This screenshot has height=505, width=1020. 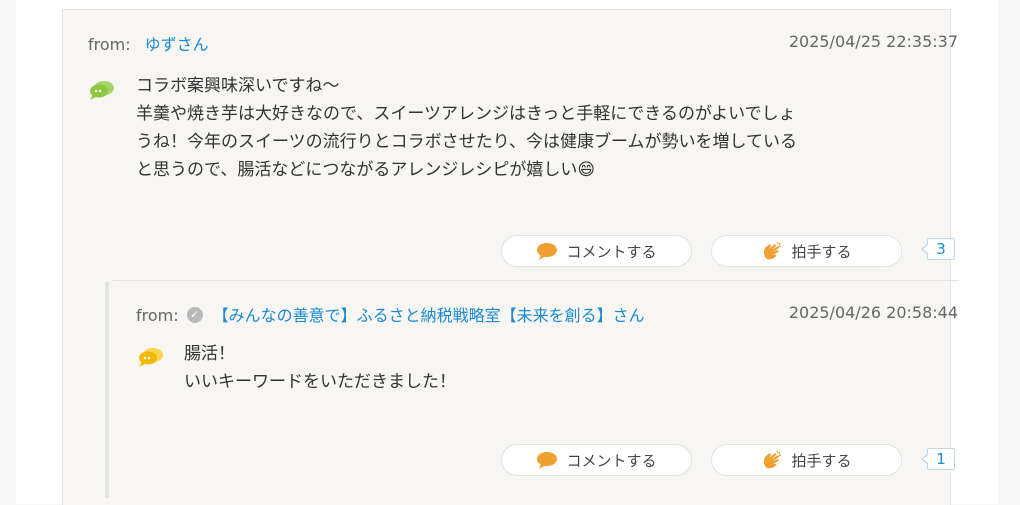 I want to click on from-label: from:, so click(x=109, y=44).